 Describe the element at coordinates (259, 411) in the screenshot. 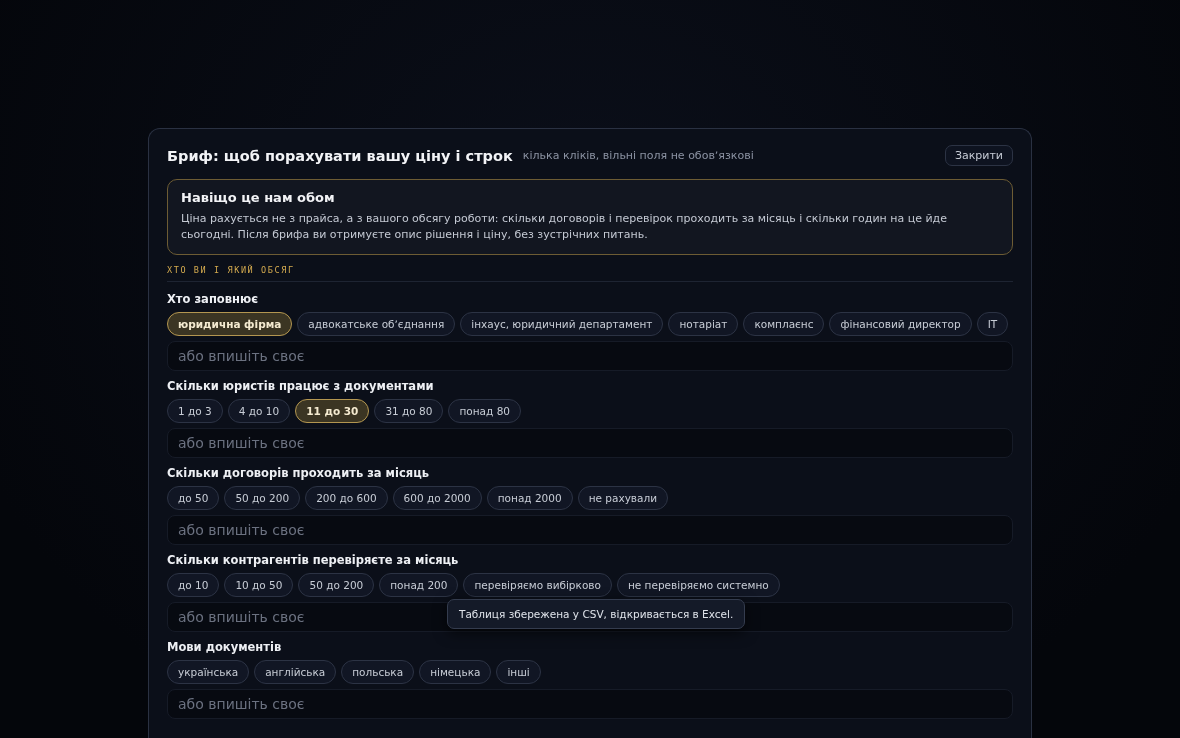

I see `option-chip: 4 до 10` at that location.